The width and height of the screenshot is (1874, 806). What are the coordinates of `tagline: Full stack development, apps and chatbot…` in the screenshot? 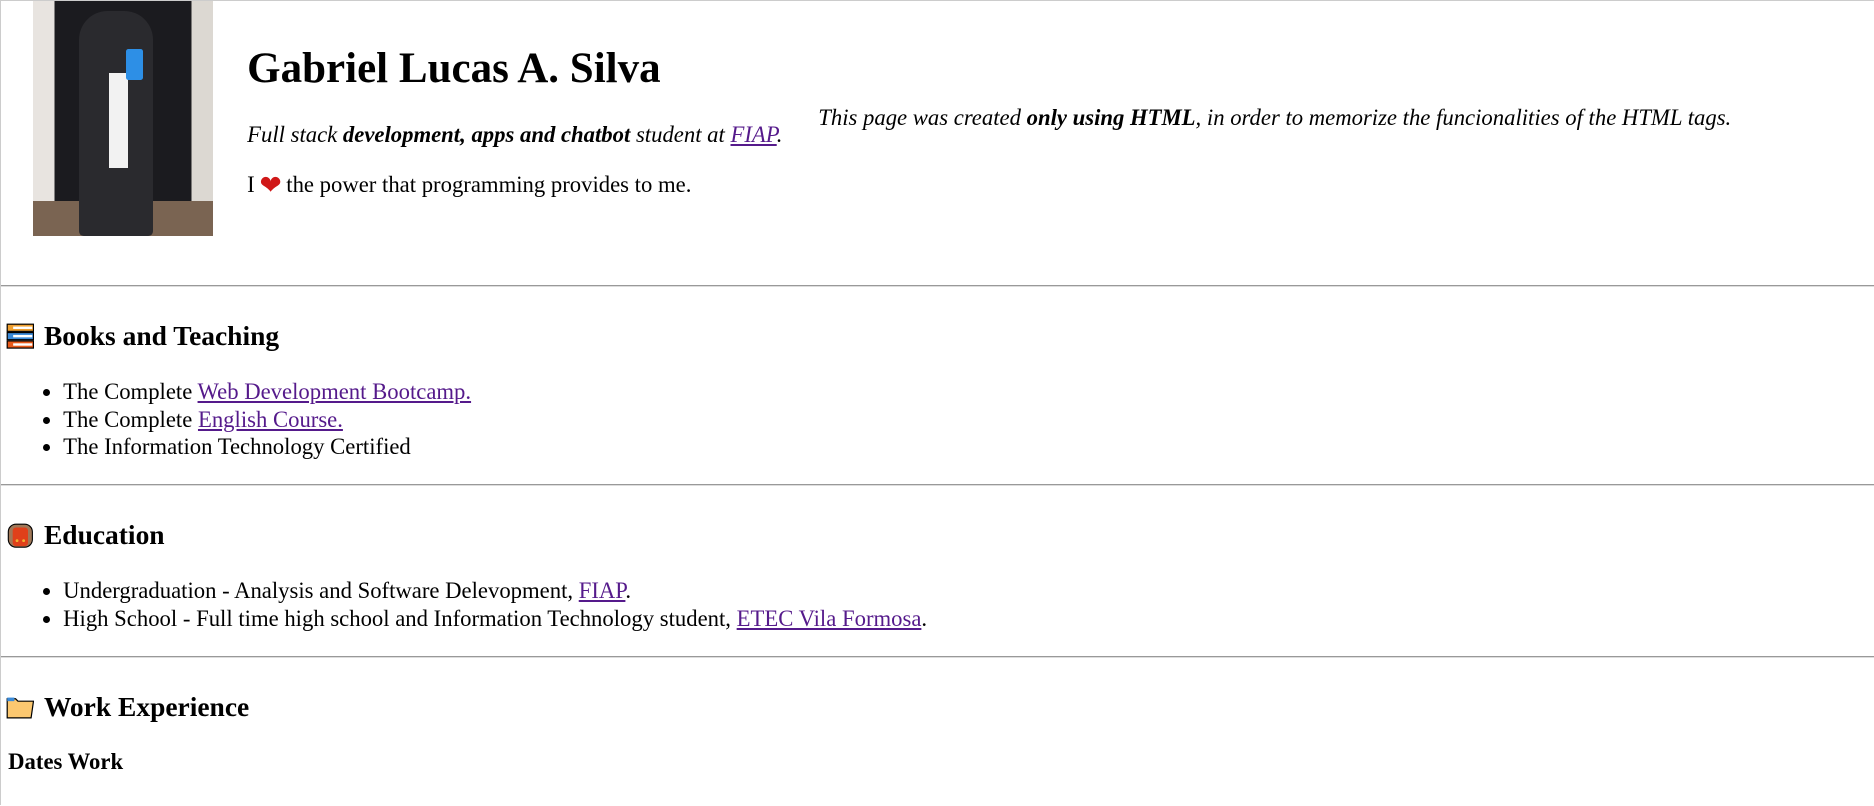 It's located at (514, 135).